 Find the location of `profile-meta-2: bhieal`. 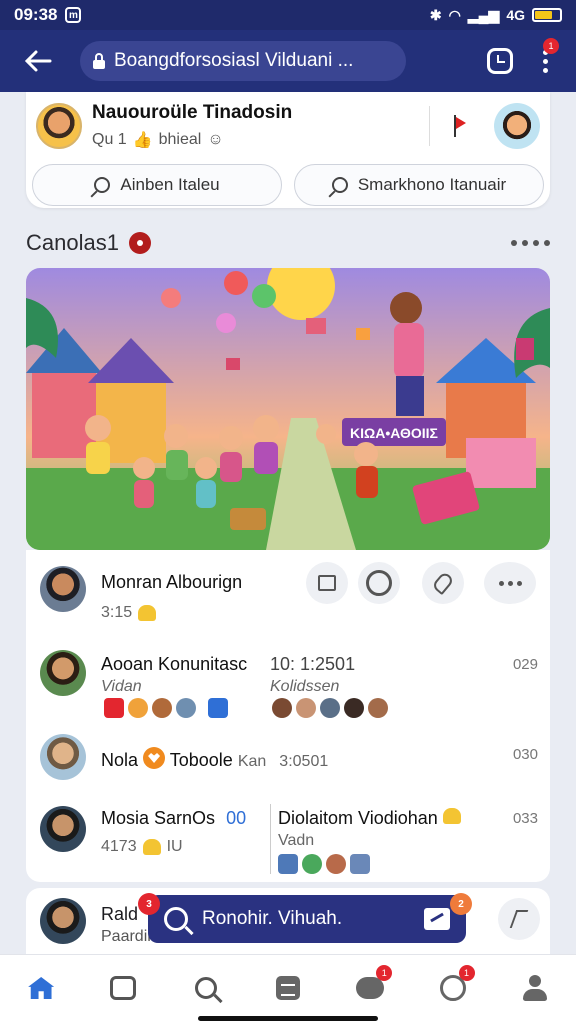

profile-meta-2: bhieal is located at coordinates (180, 139).